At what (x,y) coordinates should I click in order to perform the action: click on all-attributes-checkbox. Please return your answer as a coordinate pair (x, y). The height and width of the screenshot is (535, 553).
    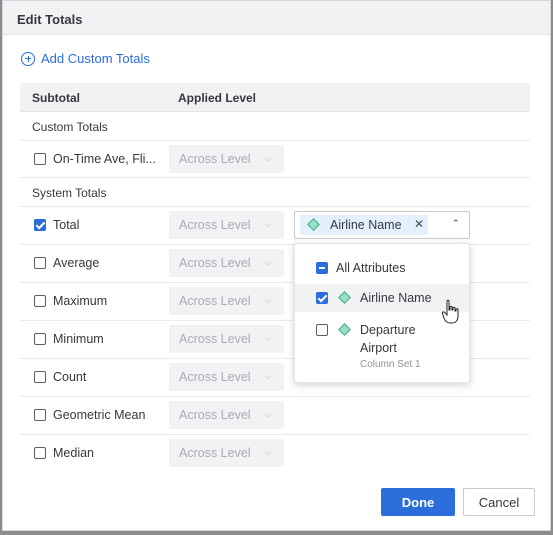
    Looking at the image, I should click on (322, 268).